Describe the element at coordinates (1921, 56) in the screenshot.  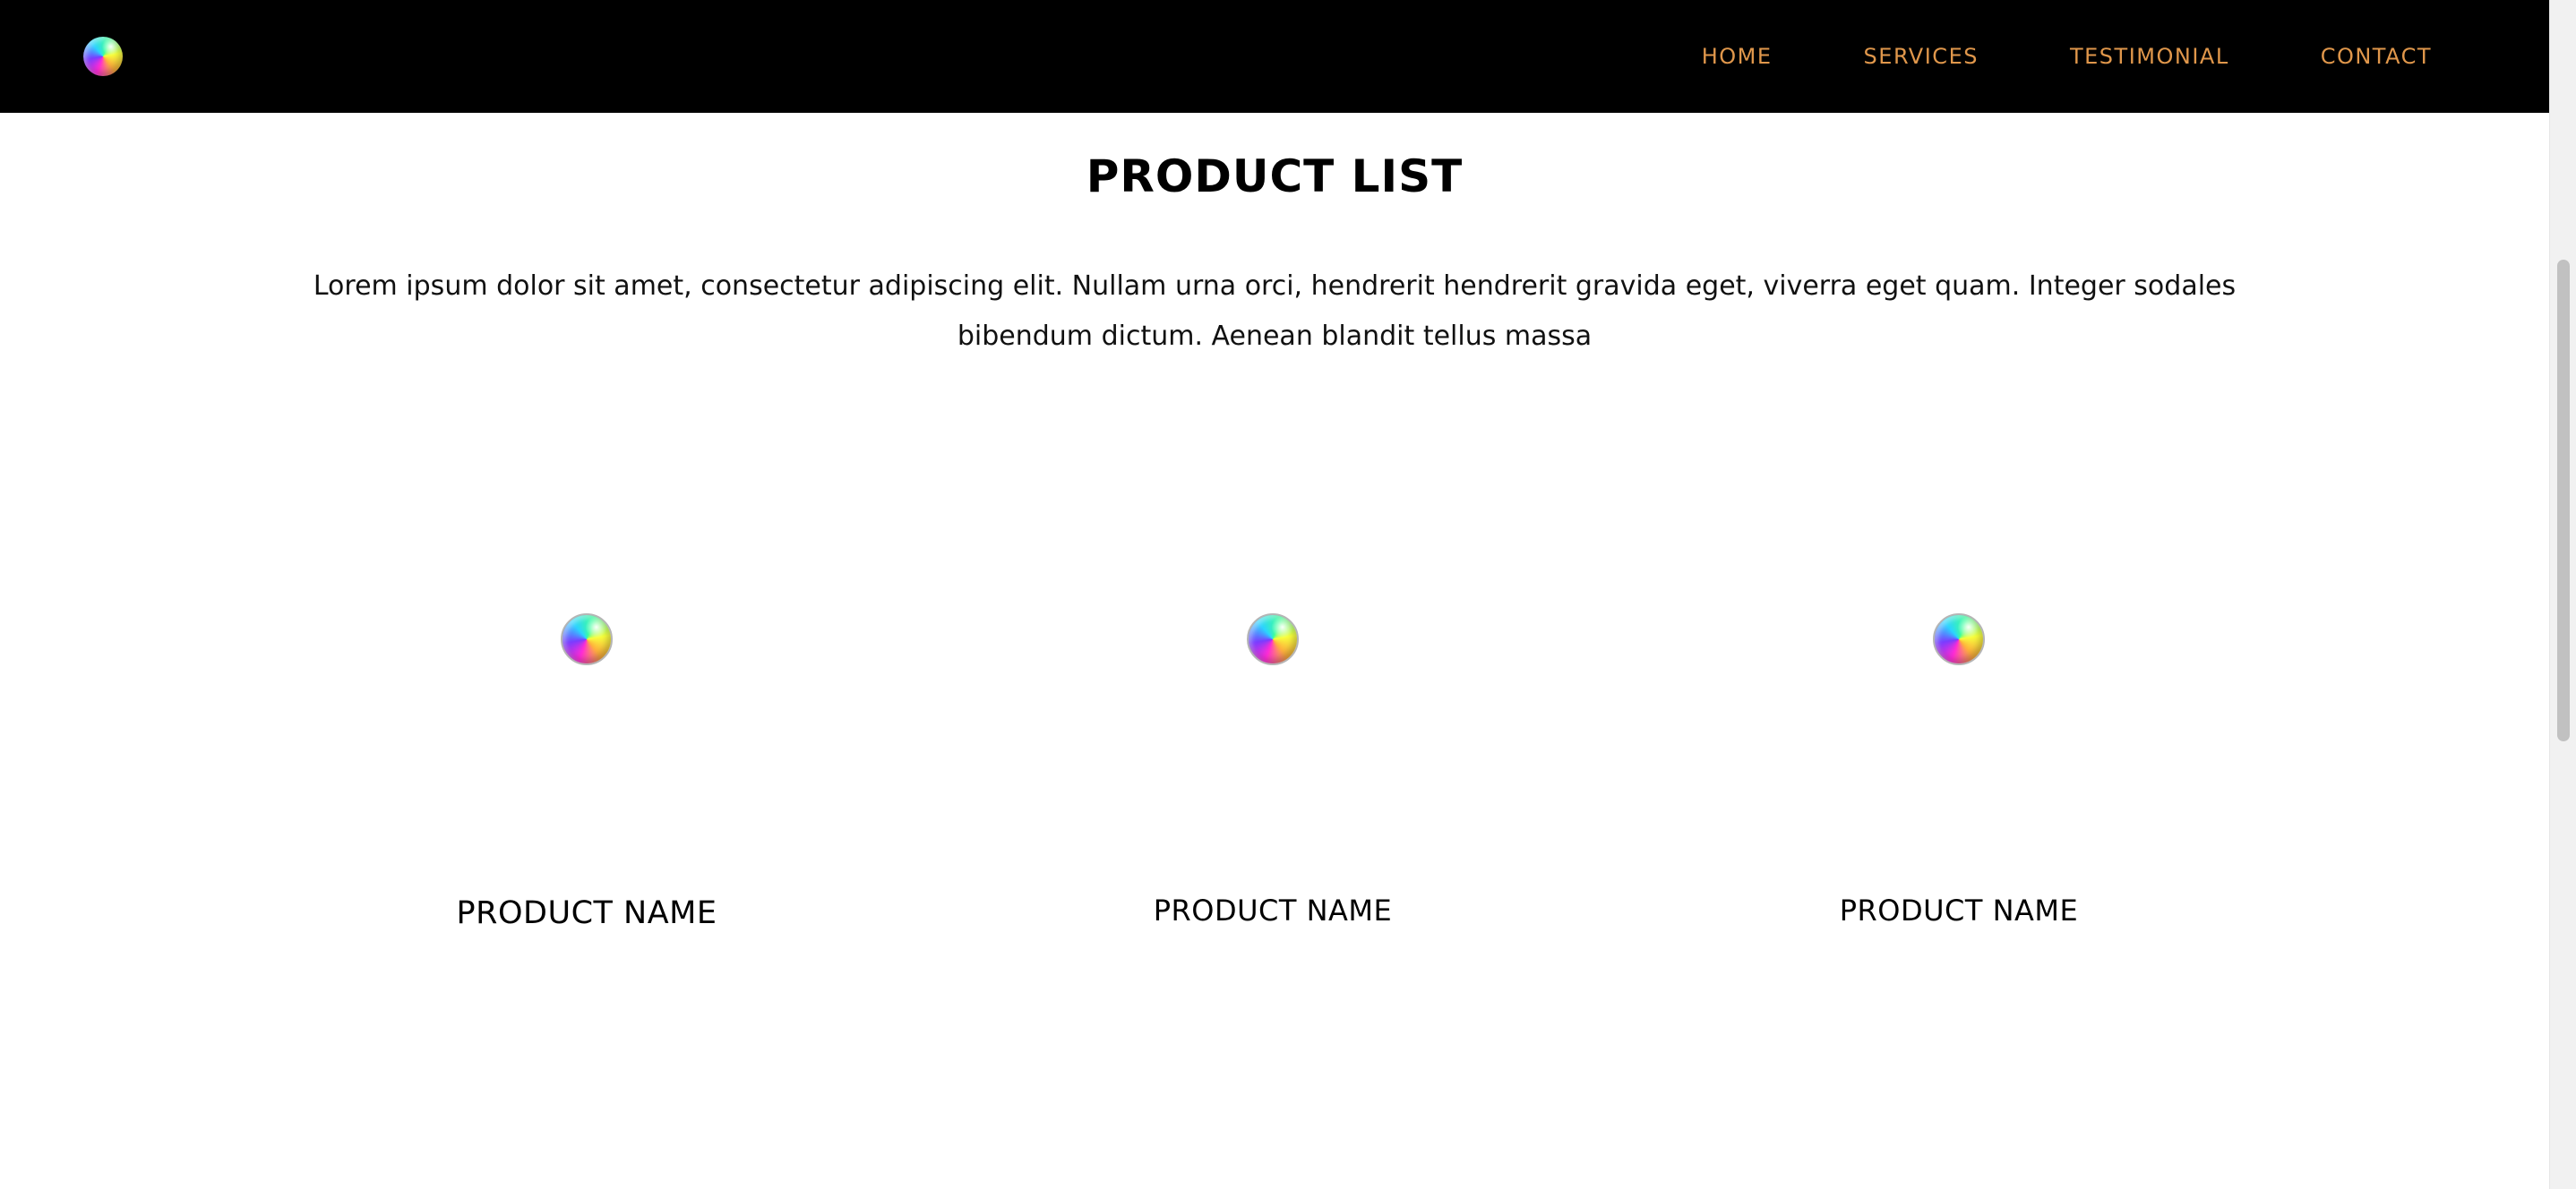
I see `nav-link-services: SERVICES` at that location.